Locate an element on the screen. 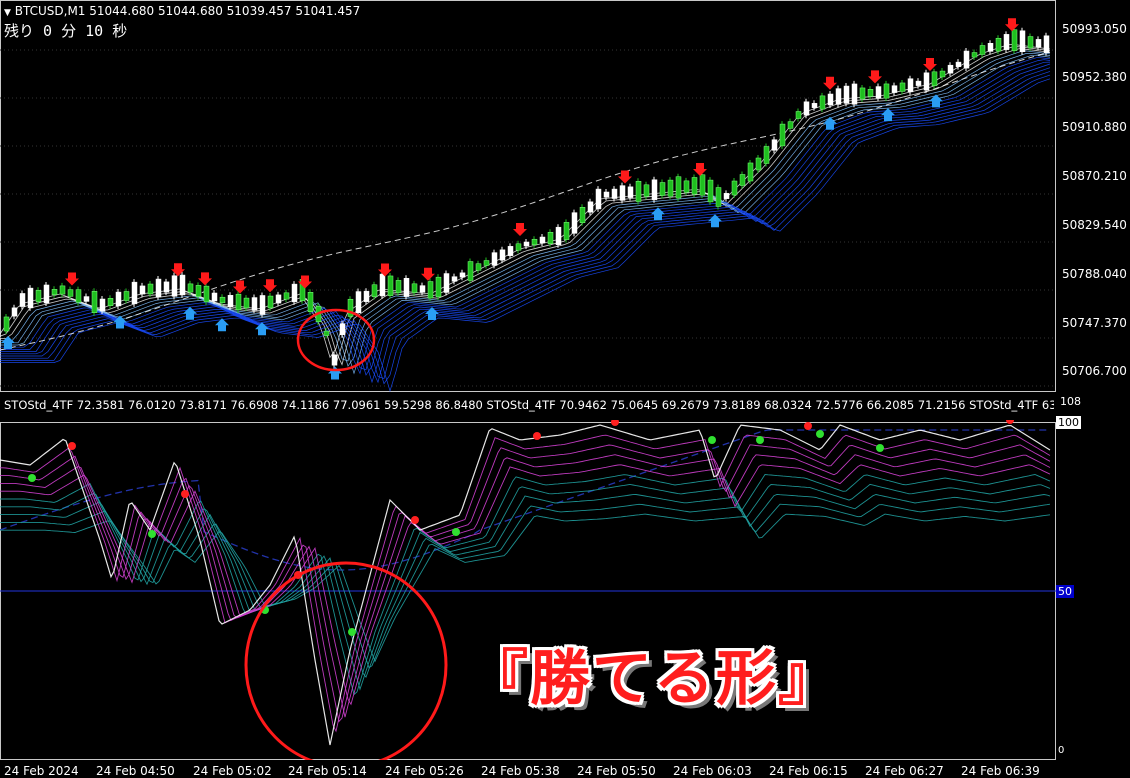  price-axis-label: 50870.210 is located at coordinates (1094, 176).